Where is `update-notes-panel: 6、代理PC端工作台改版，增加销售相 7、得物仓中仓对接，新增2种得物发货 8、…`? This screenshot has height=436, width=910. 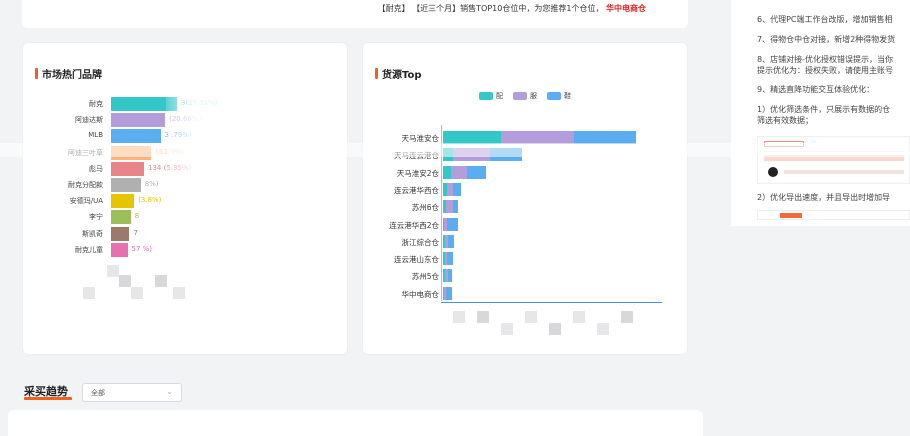
update-notes-panel: 6、代理PC端工作台改版，增加销售相 7、得物仓中仓对接，新增2种得物发货 8、… is located at coordinates (820, 113).